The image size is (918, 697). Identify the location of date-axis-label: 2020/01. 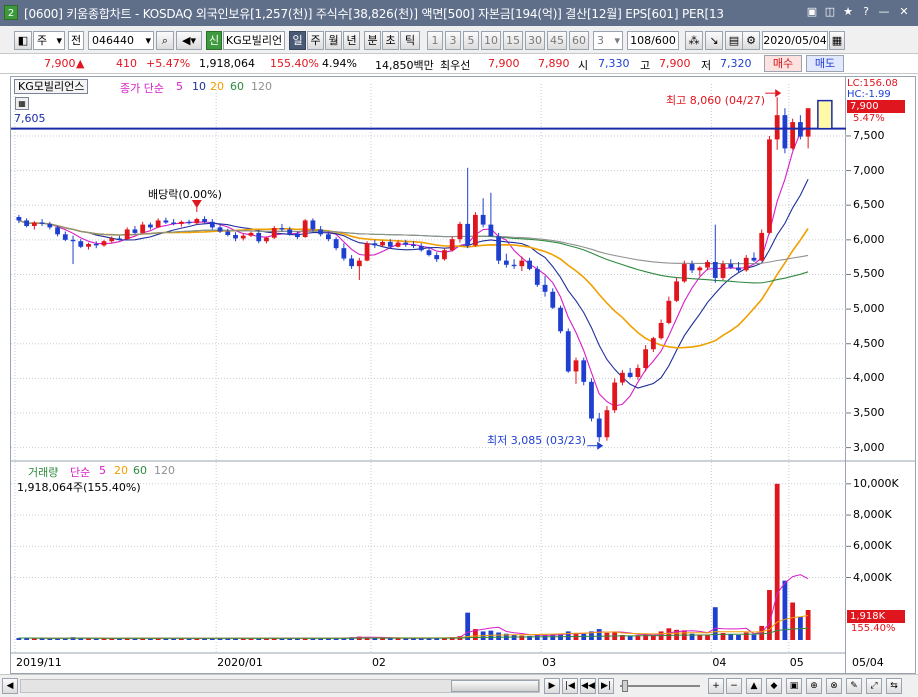
(240, 662).